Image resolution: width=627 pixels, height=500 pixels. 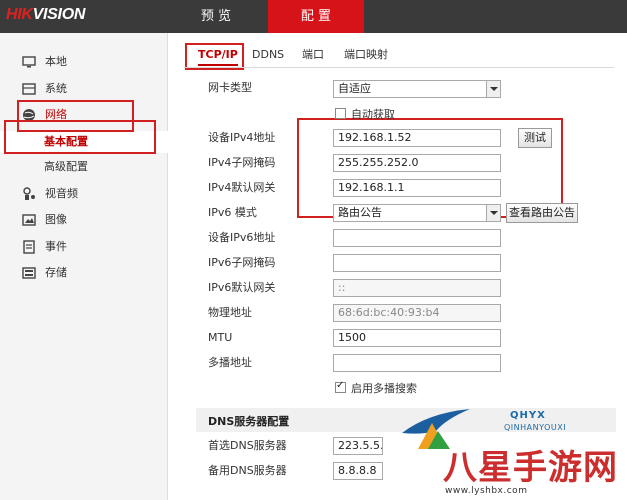 What do you see at coordinates (29, 89) in the screenshot?
I see `system-icon` at bounding box center [29, 89].